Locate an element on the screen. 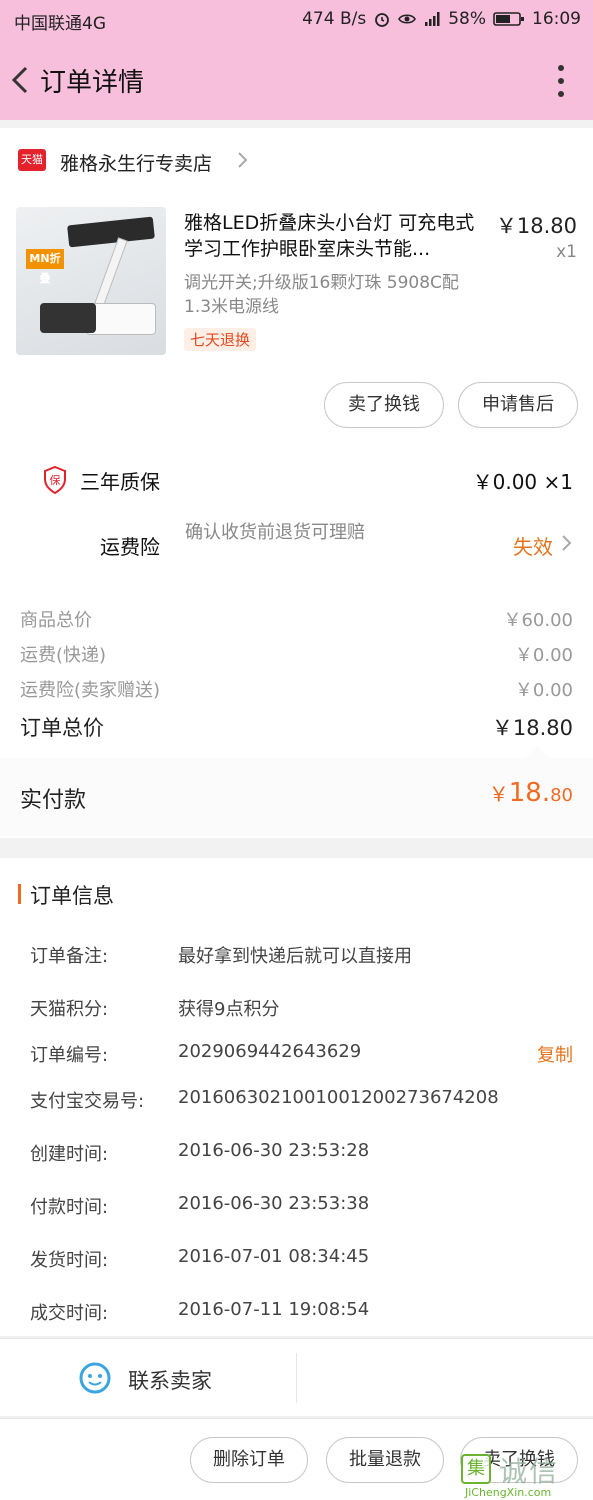 The height and width of the screenshot is (1500, 593). paid-label: 实付款 is located at coordinates (53, 800).